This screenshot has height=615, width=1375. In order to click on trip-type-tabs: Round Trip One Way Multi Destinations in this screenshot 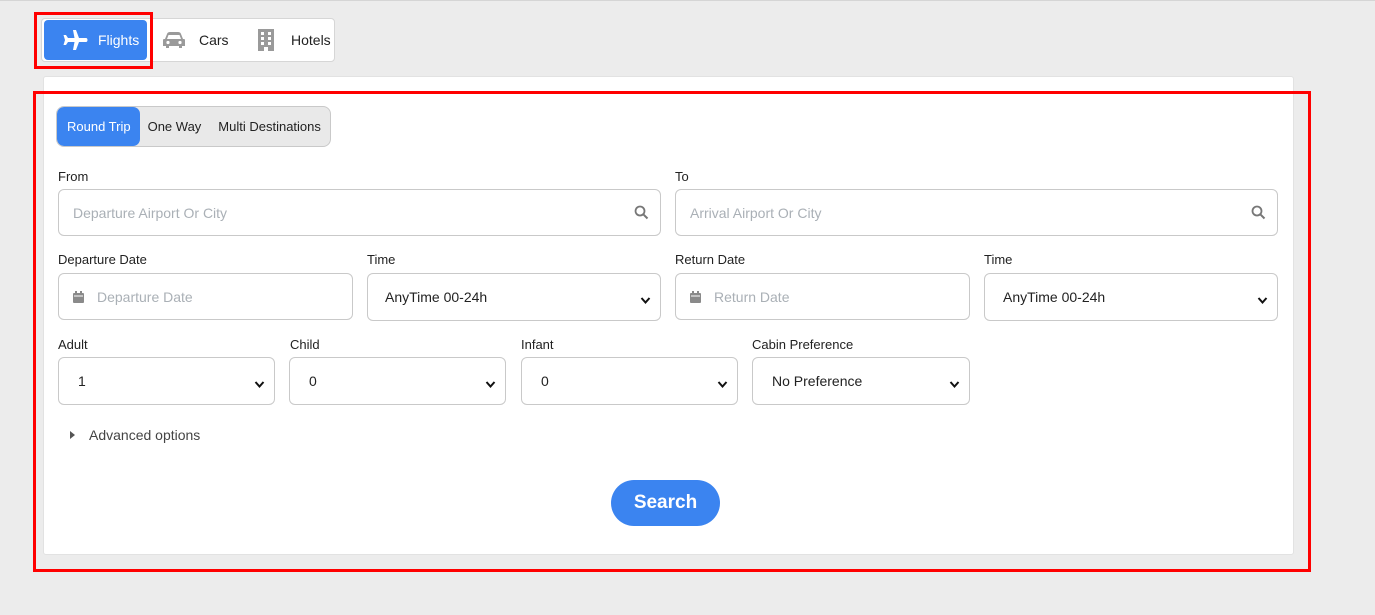, I will do `click(193, 126)`.